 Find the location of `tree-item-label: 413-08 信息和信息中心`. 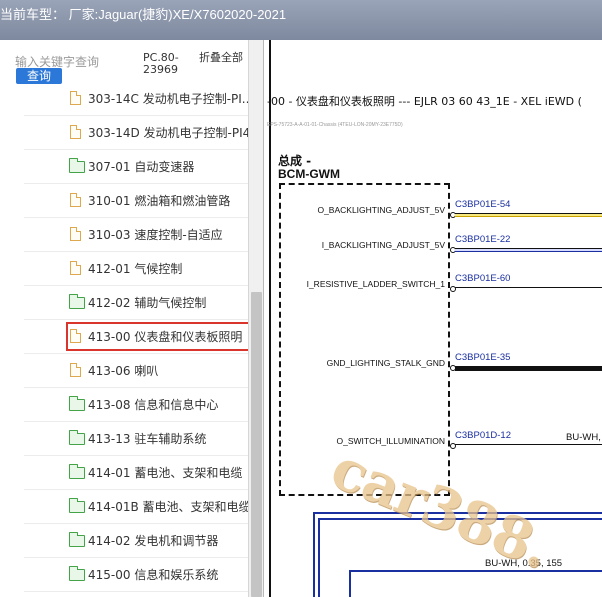

tree-item-label: 413-08 信息和信息中心 is located at coordinates (153, 405).